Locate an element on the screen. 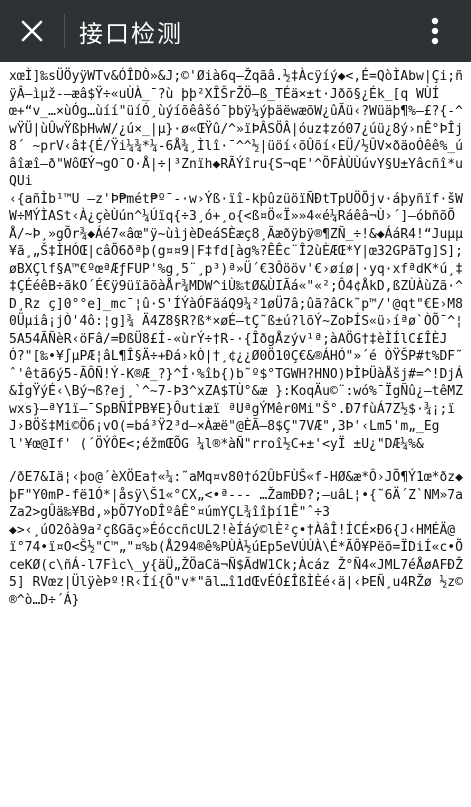  more-vertical-icon is located at coordinates (435, 31).